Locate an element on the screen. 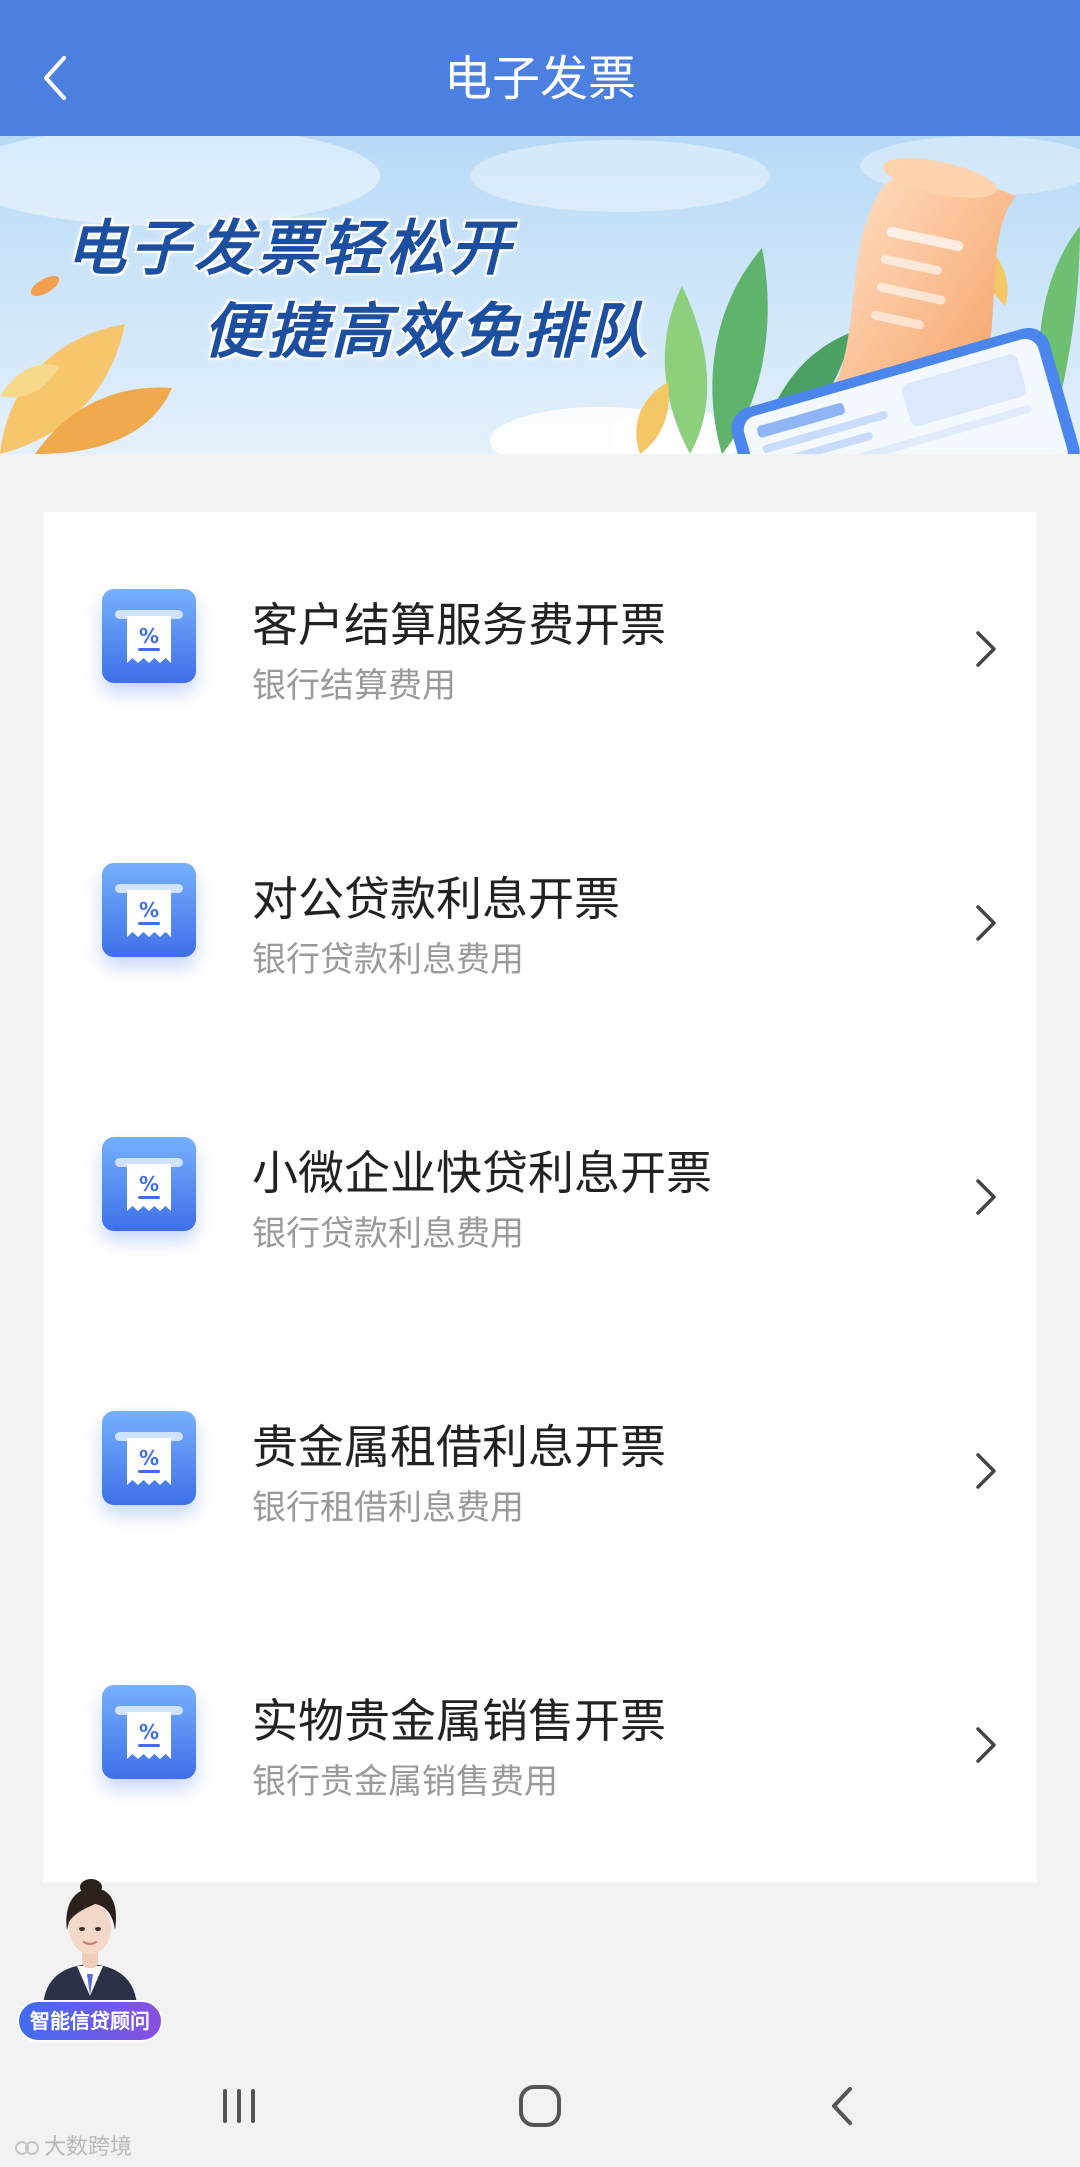 The height and width of the screenshot is (2167, 1080). watermark-logo-icon is located at coordinates (27, 2148).